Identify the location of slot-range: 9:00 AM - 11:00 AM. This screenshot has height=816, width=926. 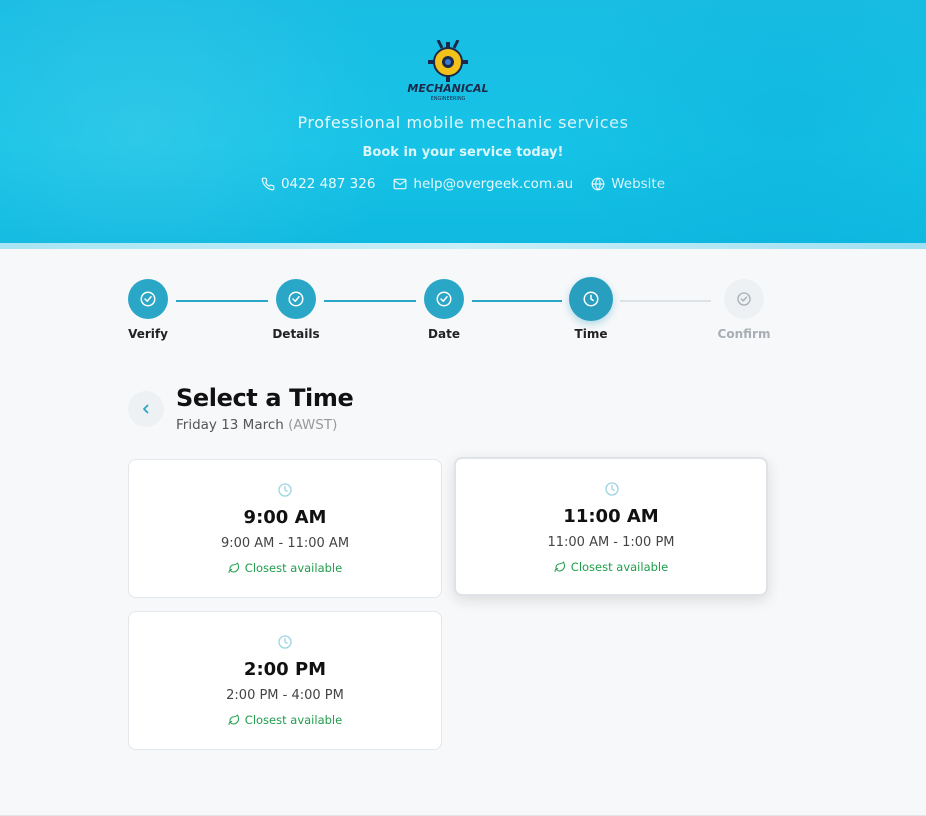
(285, 543).